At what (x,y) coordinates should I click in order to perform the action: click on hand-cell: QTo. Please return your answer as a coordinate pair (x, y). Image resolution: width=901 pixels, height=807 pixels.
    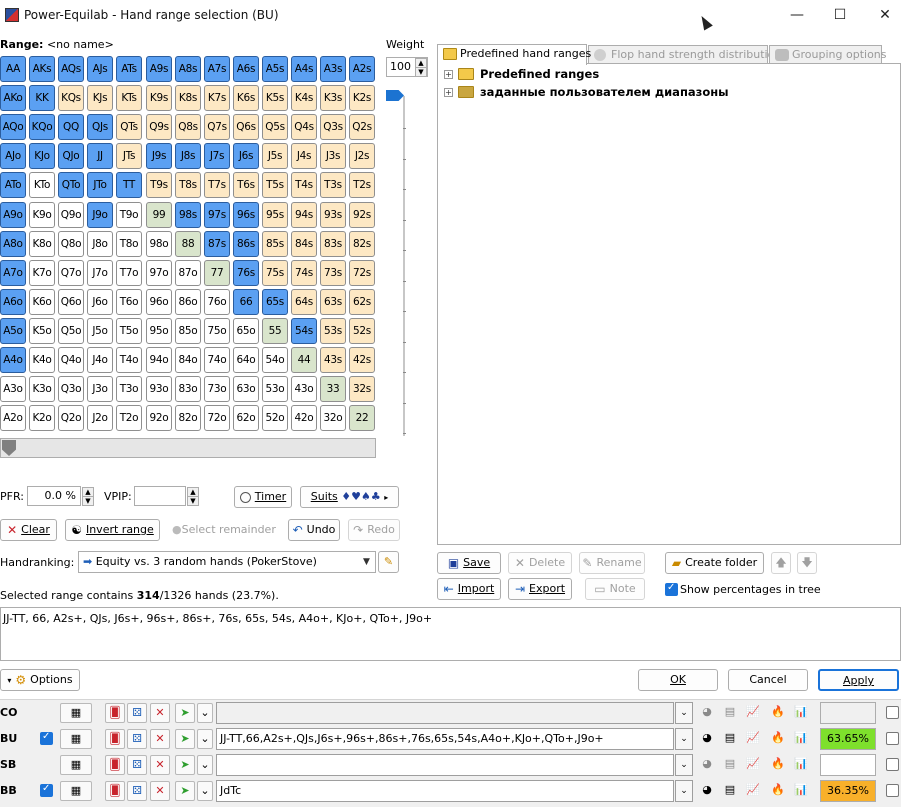
    Looking at the image, I should click on (71, 185).